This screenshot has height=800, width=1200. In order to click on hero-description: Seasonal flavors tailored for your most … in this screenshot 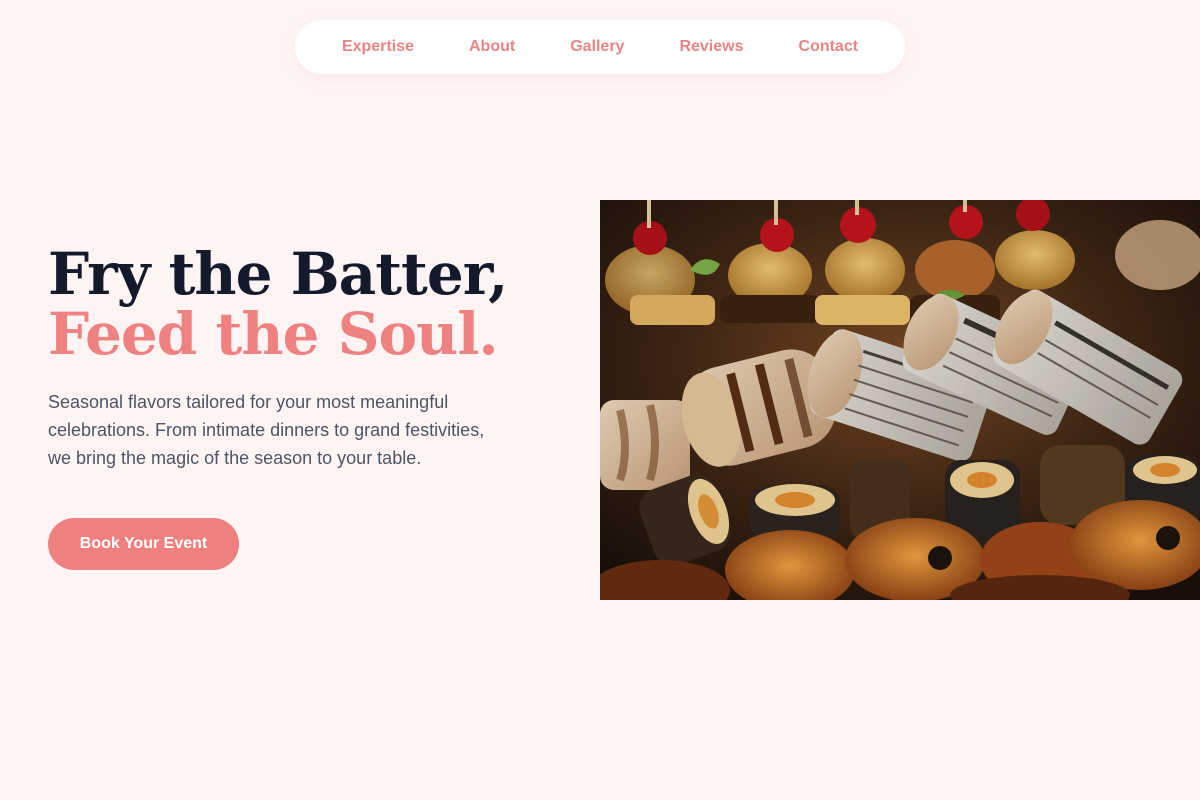, I will do `click(266, 430)`.